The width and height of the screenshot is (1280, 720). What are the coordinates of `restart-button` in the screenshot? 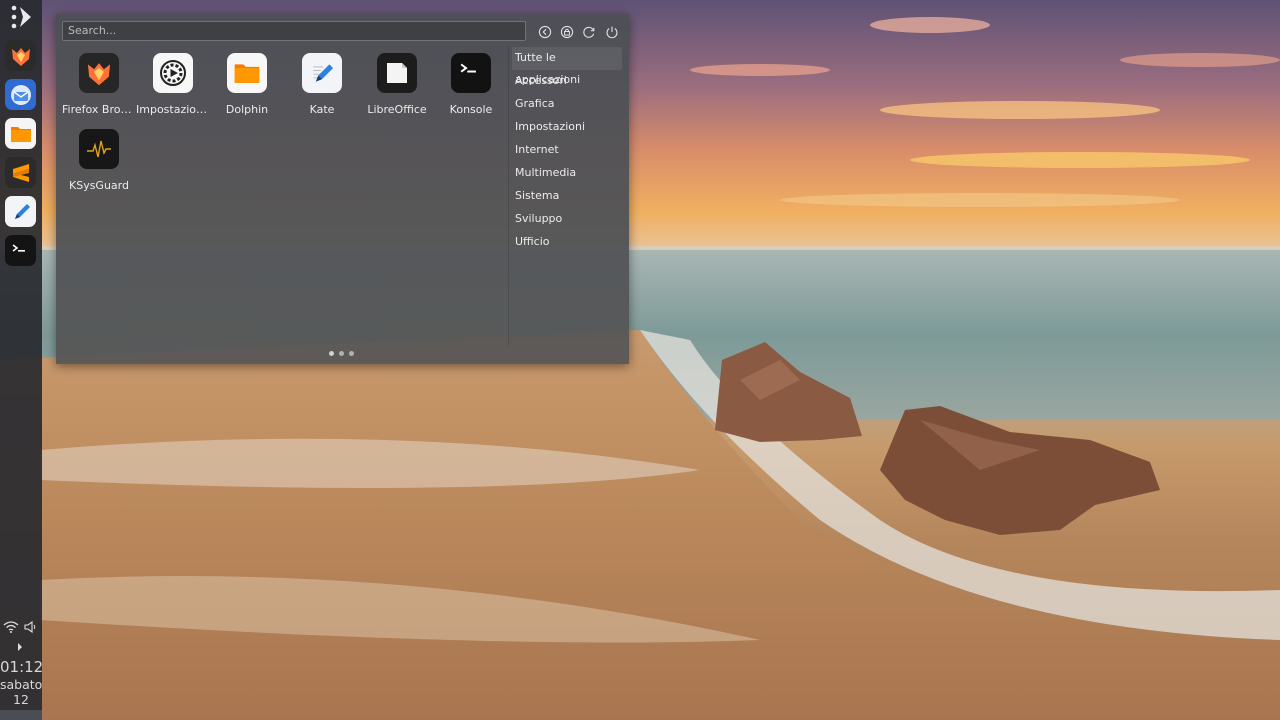 It's located at (589, 31).